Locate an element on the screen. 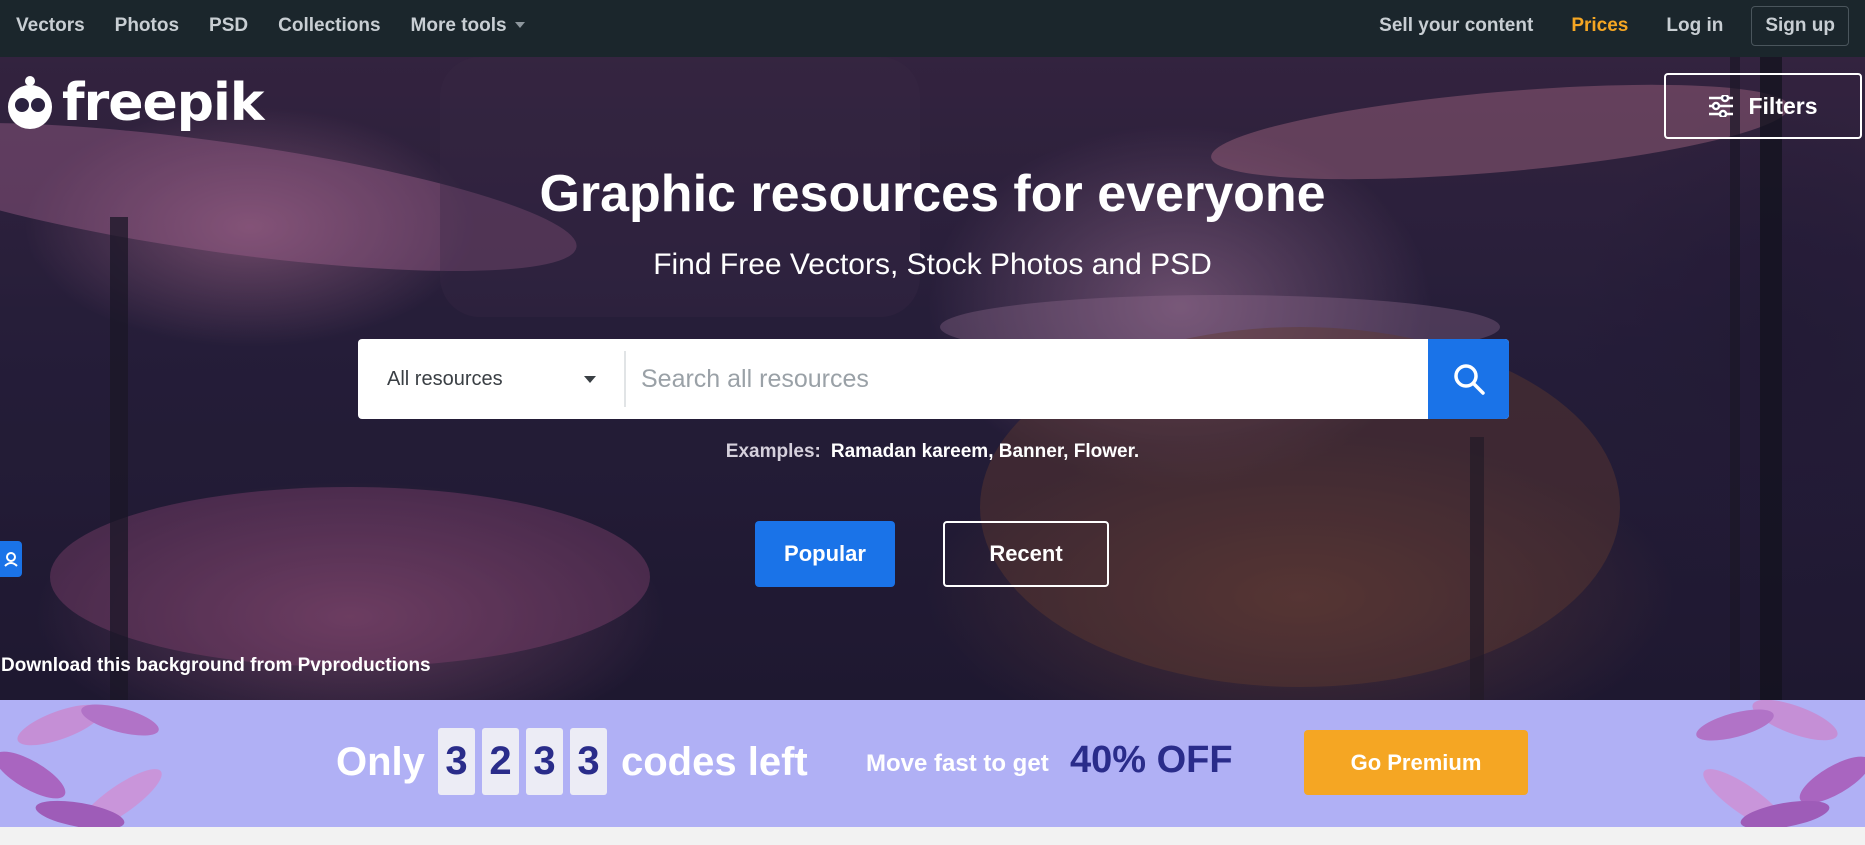 The height and width of the screenshot is (845, 1865). login-link: Log in is located at coordinates (1694, 26).